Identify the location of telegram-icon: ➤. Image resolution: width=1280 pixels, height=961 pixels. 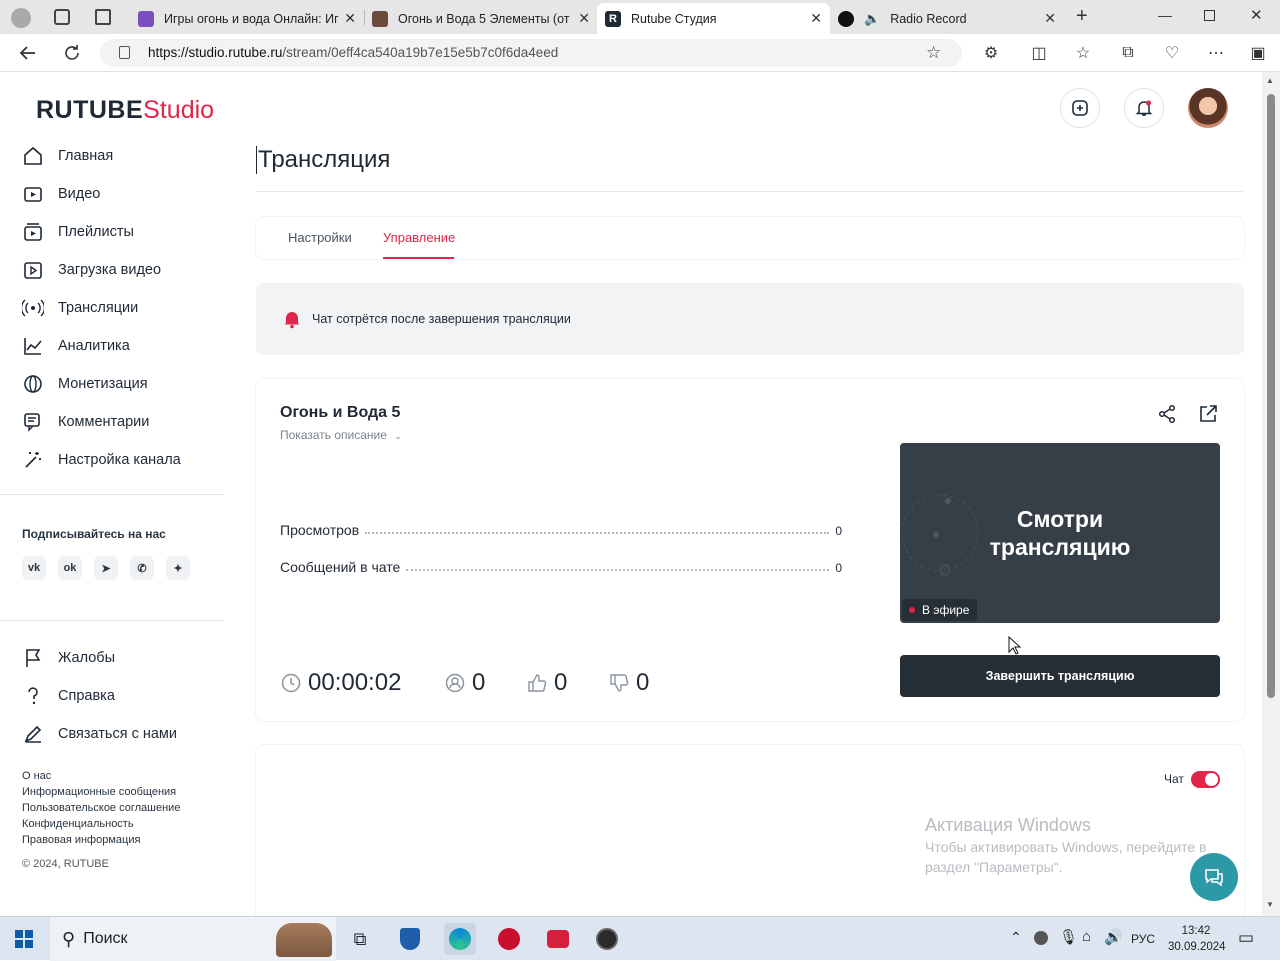
(106, 568).